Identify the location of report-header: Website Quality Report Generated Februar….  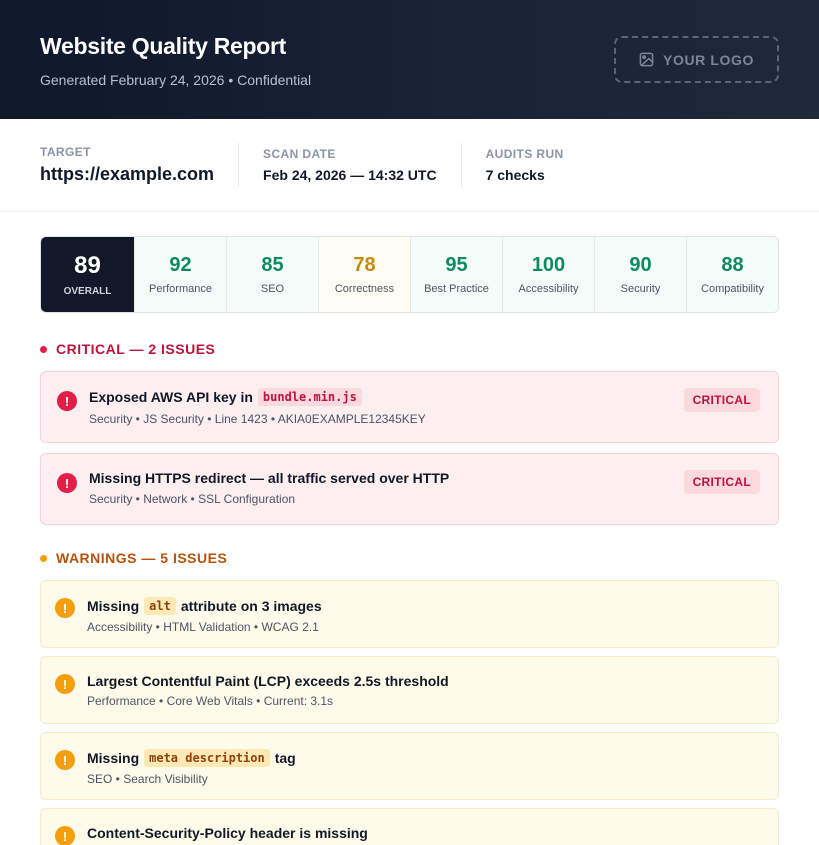
(409, 59).